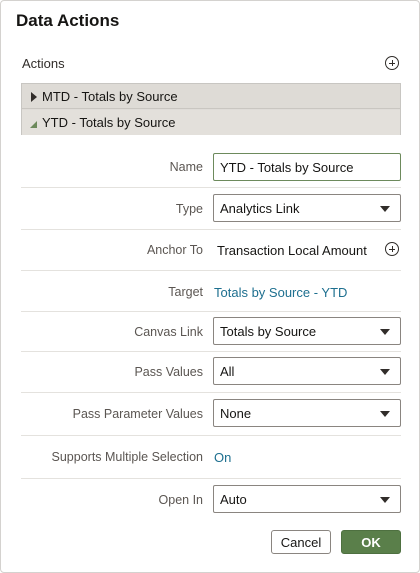  What do you see at coordinates (211, 96) in the screenshot?
I see `action-item-mtd: MTD - Totals by Source` at bounding box center [211, 96].